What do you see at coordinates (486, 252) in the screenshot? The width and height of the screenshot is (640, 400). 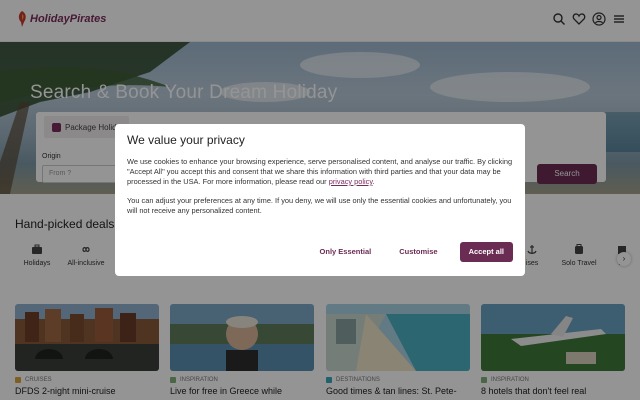 I see `accept-all-button: Accept all` at bounding box center [486, 252].